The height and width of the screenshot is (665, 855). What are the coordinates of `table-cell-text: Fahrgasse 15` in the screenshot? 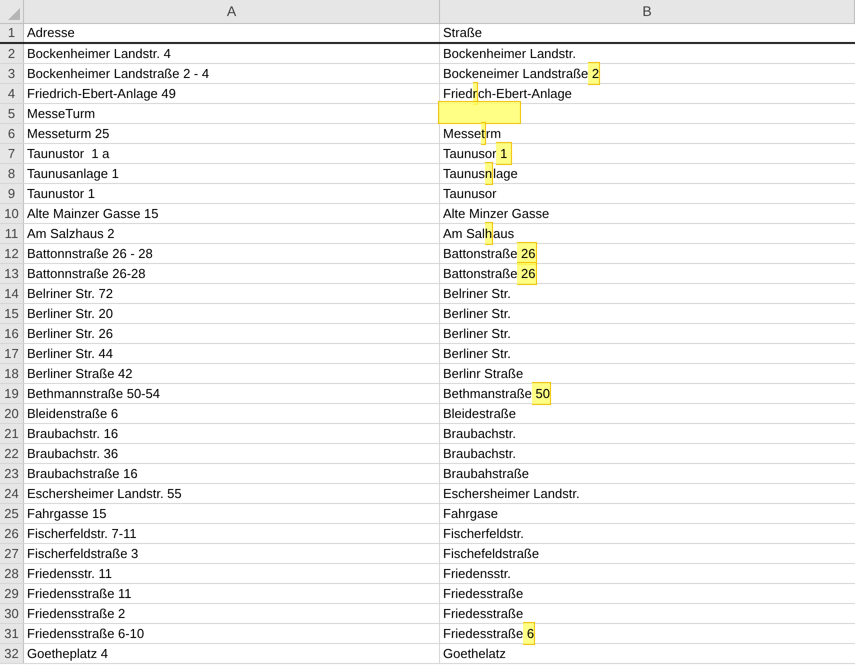 It's located at (66, 513).